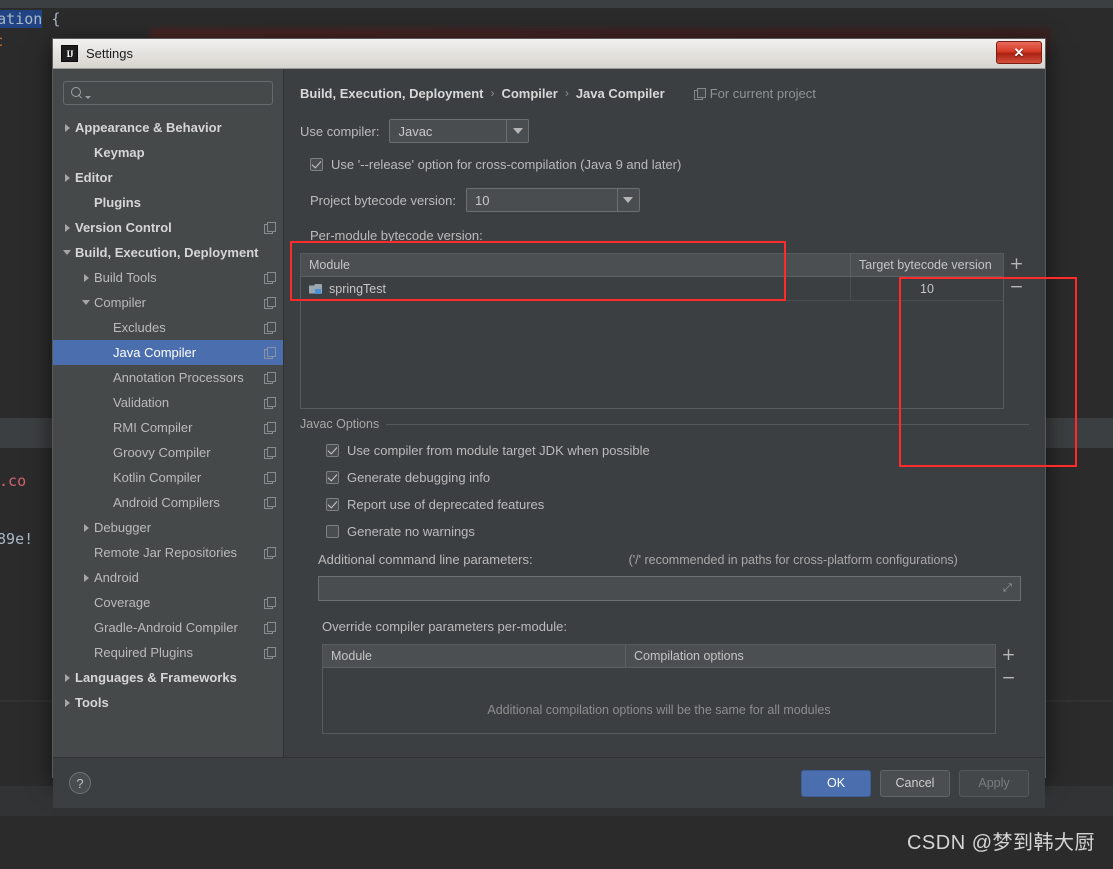 This screenshot has height=869, width=1113. What do you see at coordinates (915, 783) in the screenshot?
I see `cancel-button: Cancel` at bounding box center [915, 783].